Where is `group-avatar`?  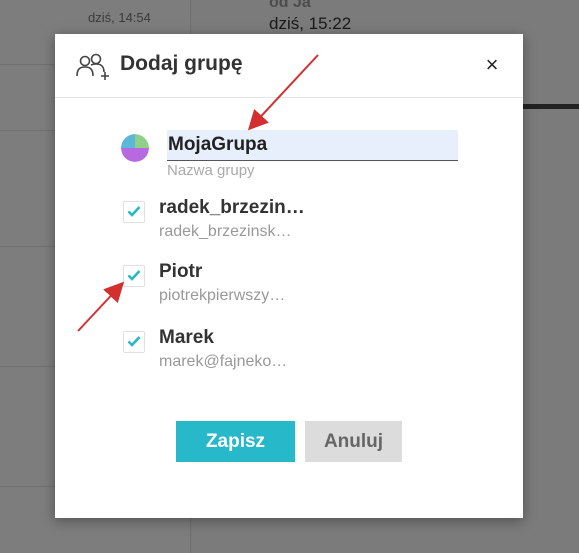
group-avatar is located at coordinates (135, 148).